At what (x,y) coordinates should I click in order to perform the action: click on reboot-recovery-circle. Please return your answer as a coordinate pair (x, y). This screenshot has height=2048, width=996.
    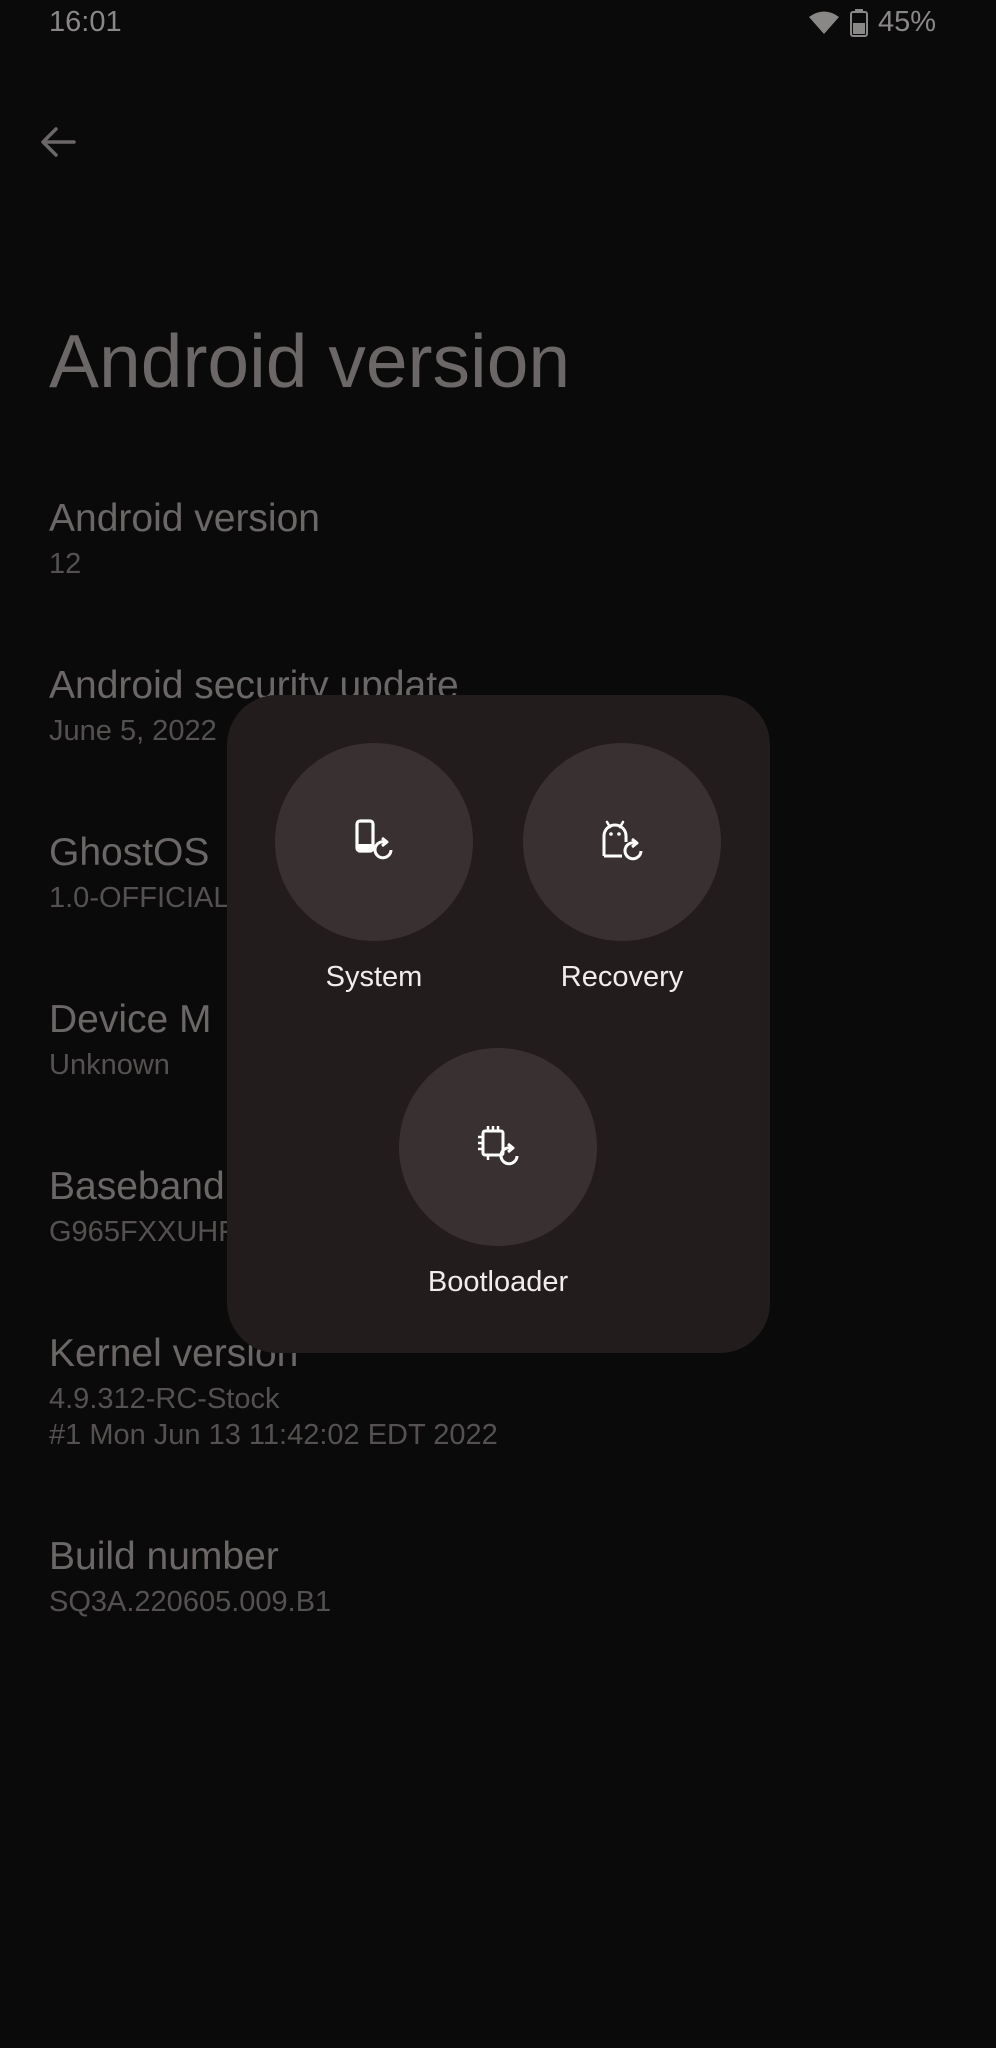
    Looking at the image, I should click on (622, 842).